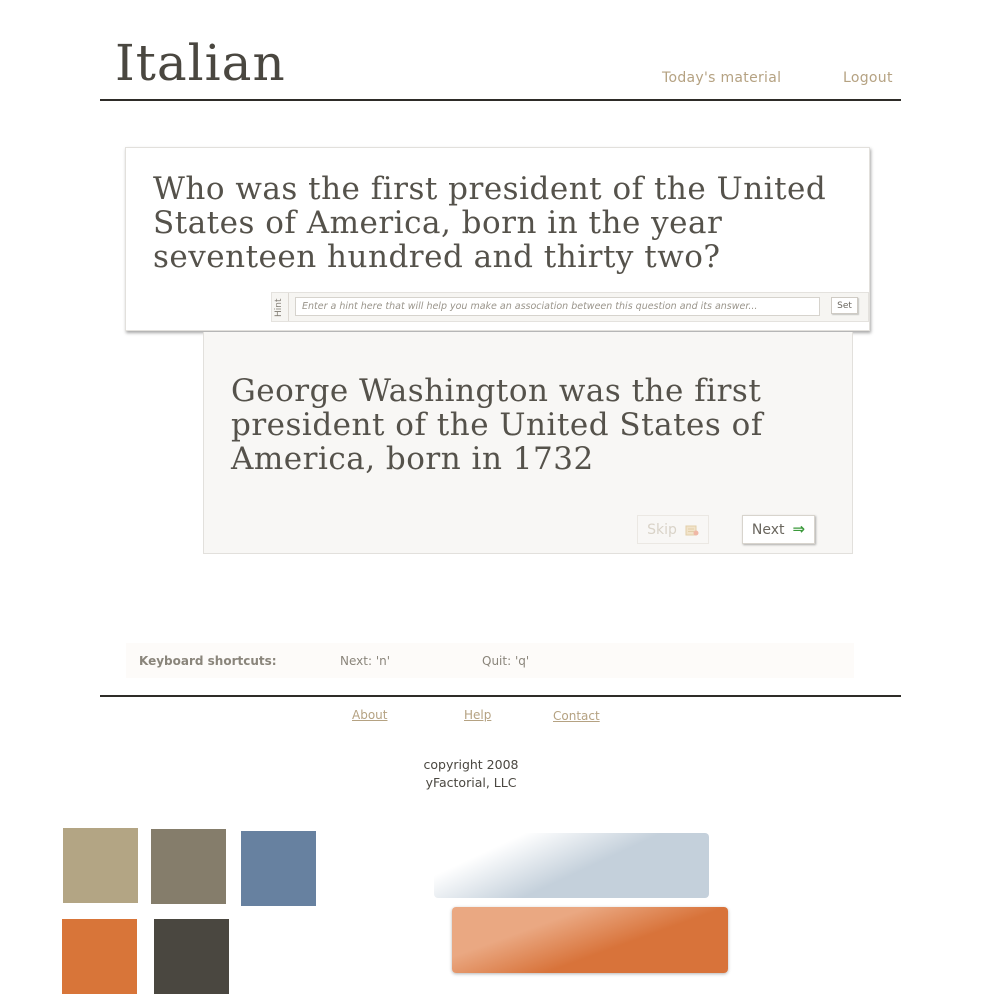 Image resolution: width=1000 pixels, height=1000 pixels. Describe the element at coordinates (200, 63) in the screenshot. I see `app-title: Italian` at that location.